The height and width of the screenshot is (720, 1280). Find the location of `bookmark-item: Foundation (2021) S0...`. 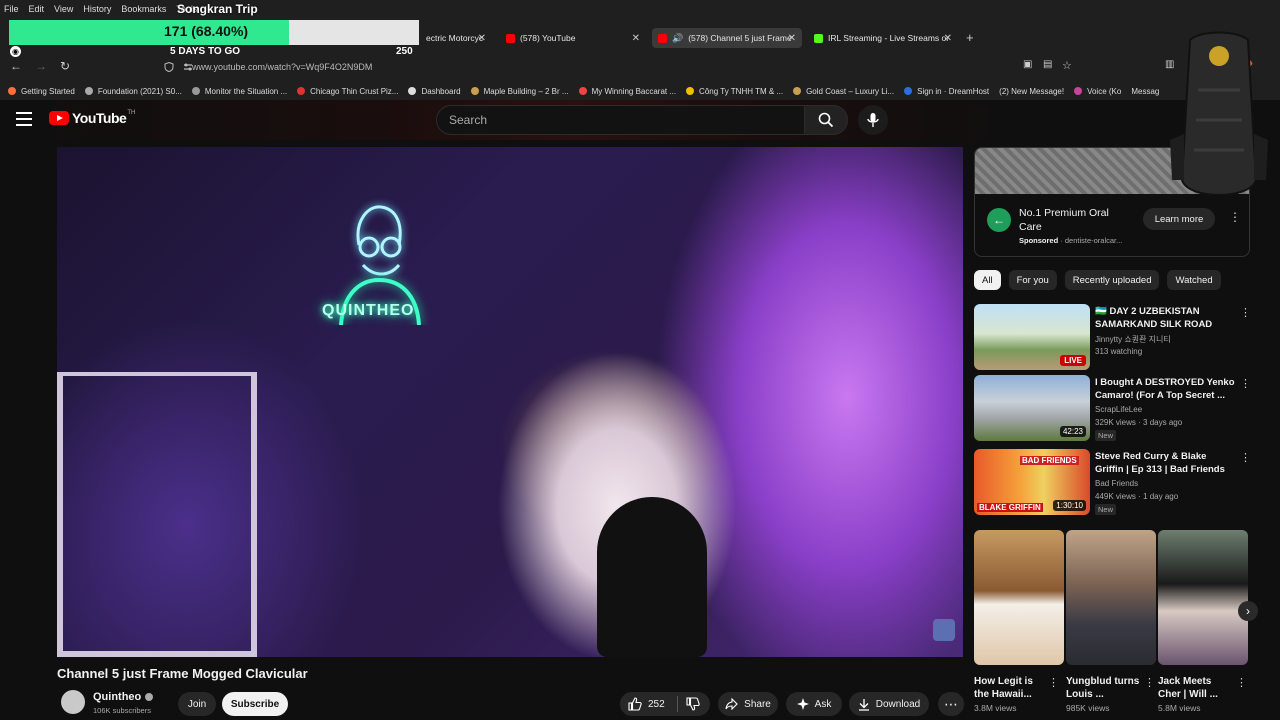

bookmark-item: Foundation (2021) S0... is located at coordinates (133, 91).